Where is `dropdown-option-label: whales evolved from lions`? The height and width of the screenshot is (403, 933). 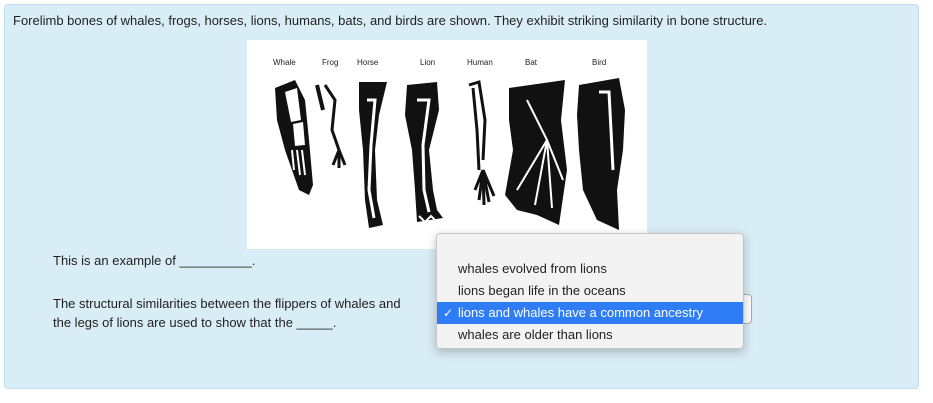 dropdown-option-label: whales evolved from lions is located at coordinates (532, 268).